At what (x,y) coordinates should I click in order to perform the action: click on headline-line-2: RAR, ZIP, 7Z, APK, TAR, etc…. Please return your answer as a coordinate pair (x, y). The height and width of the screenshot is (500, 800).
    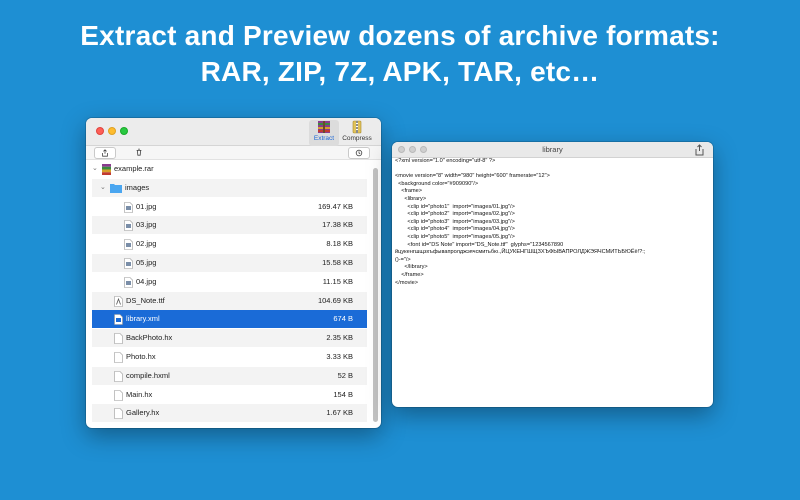
    Looking at the image, I should click on (400, 71).